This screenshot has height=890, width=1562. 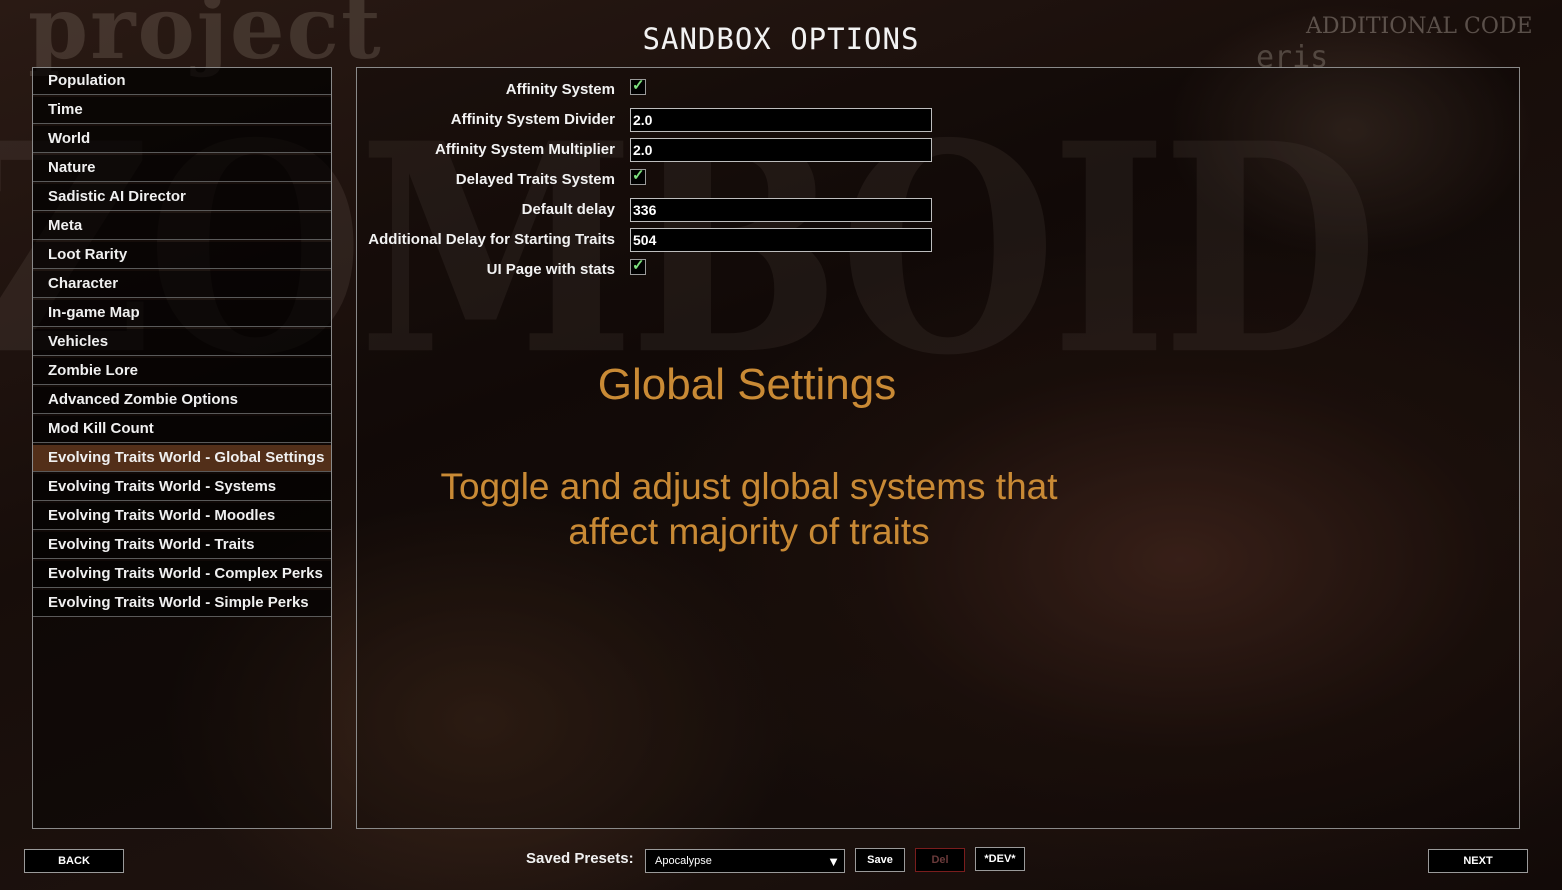 I want to click on sidebar-item: Time, so click(x=182, y=110).